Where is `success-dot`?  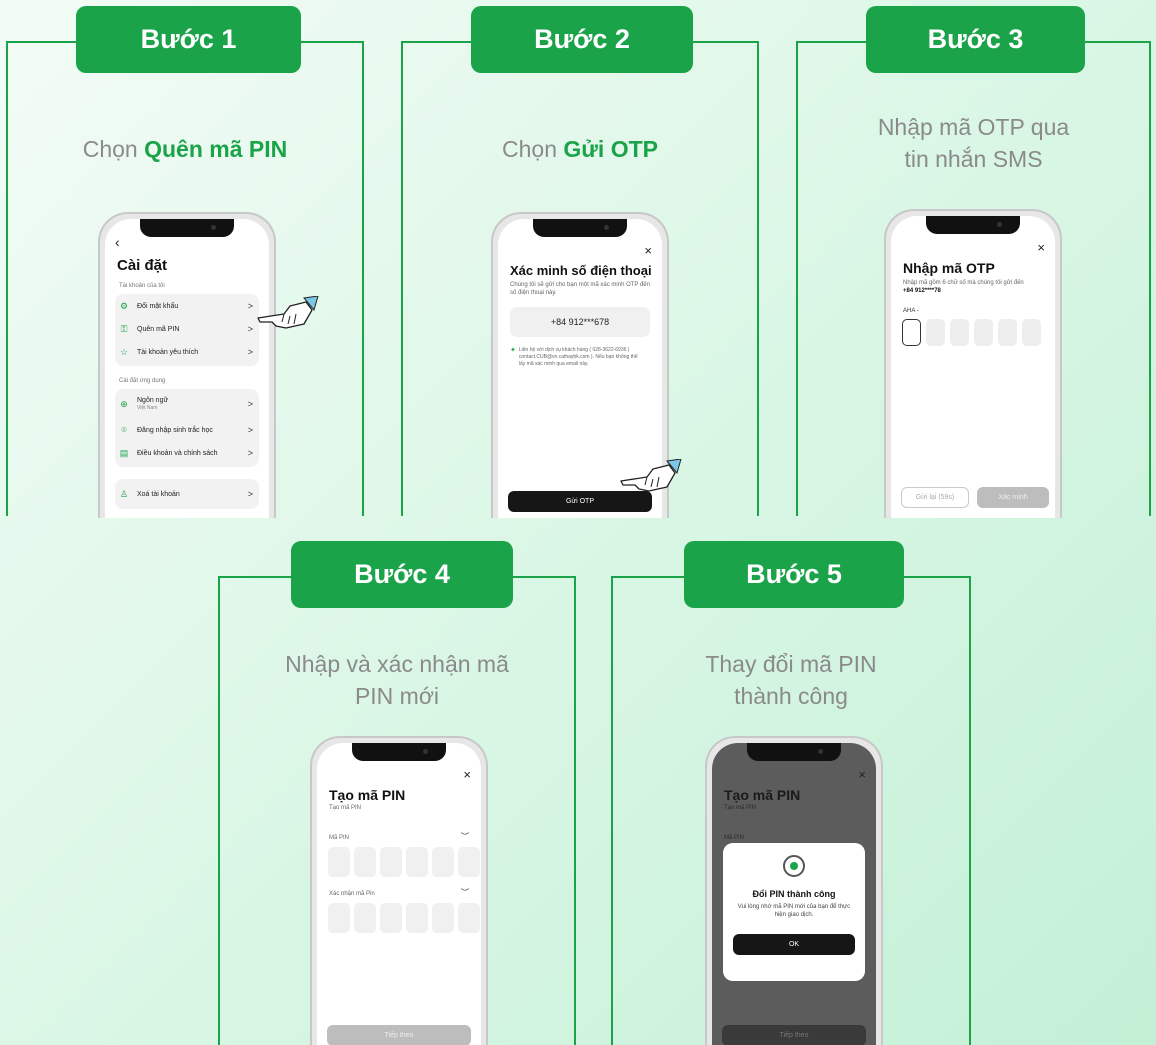
success-dot is located at coordinates (794, 866).